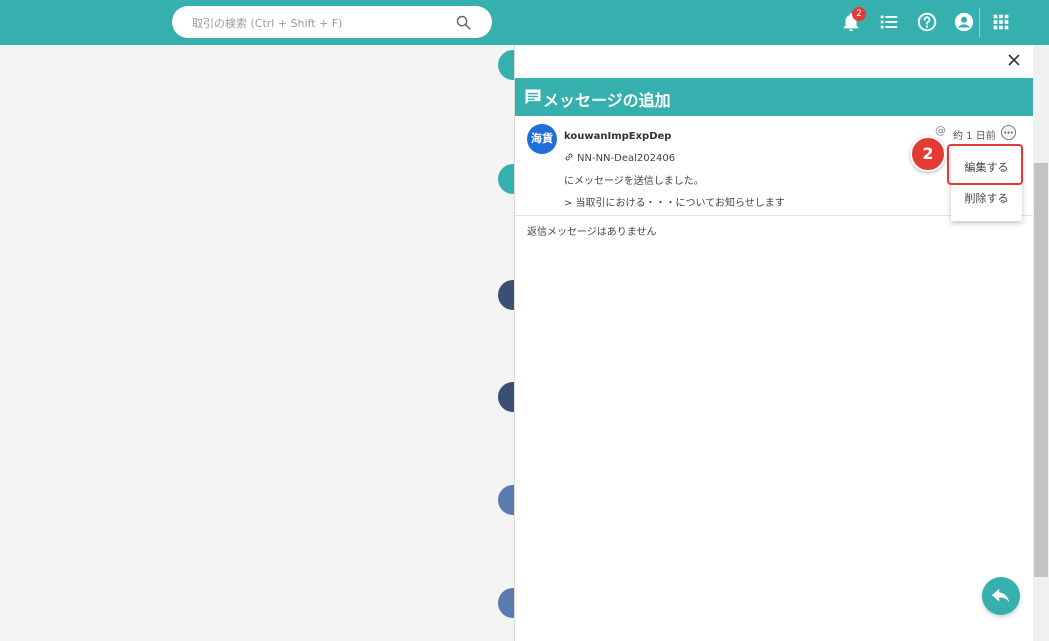  Describe the element at coordinates (569, 157) in the screenshot. I see `link-icon` at that location.